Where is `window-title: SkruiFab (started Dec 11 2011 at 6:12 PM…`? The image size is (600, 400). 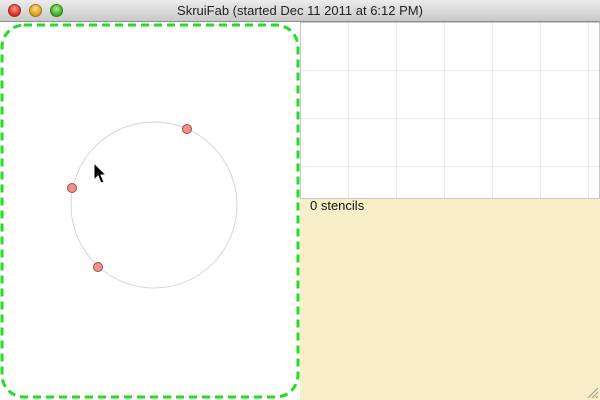
window-title: SkruiFab (started Dec 11 2011 at 6:12 PM… is located at coordinates (300, 10).